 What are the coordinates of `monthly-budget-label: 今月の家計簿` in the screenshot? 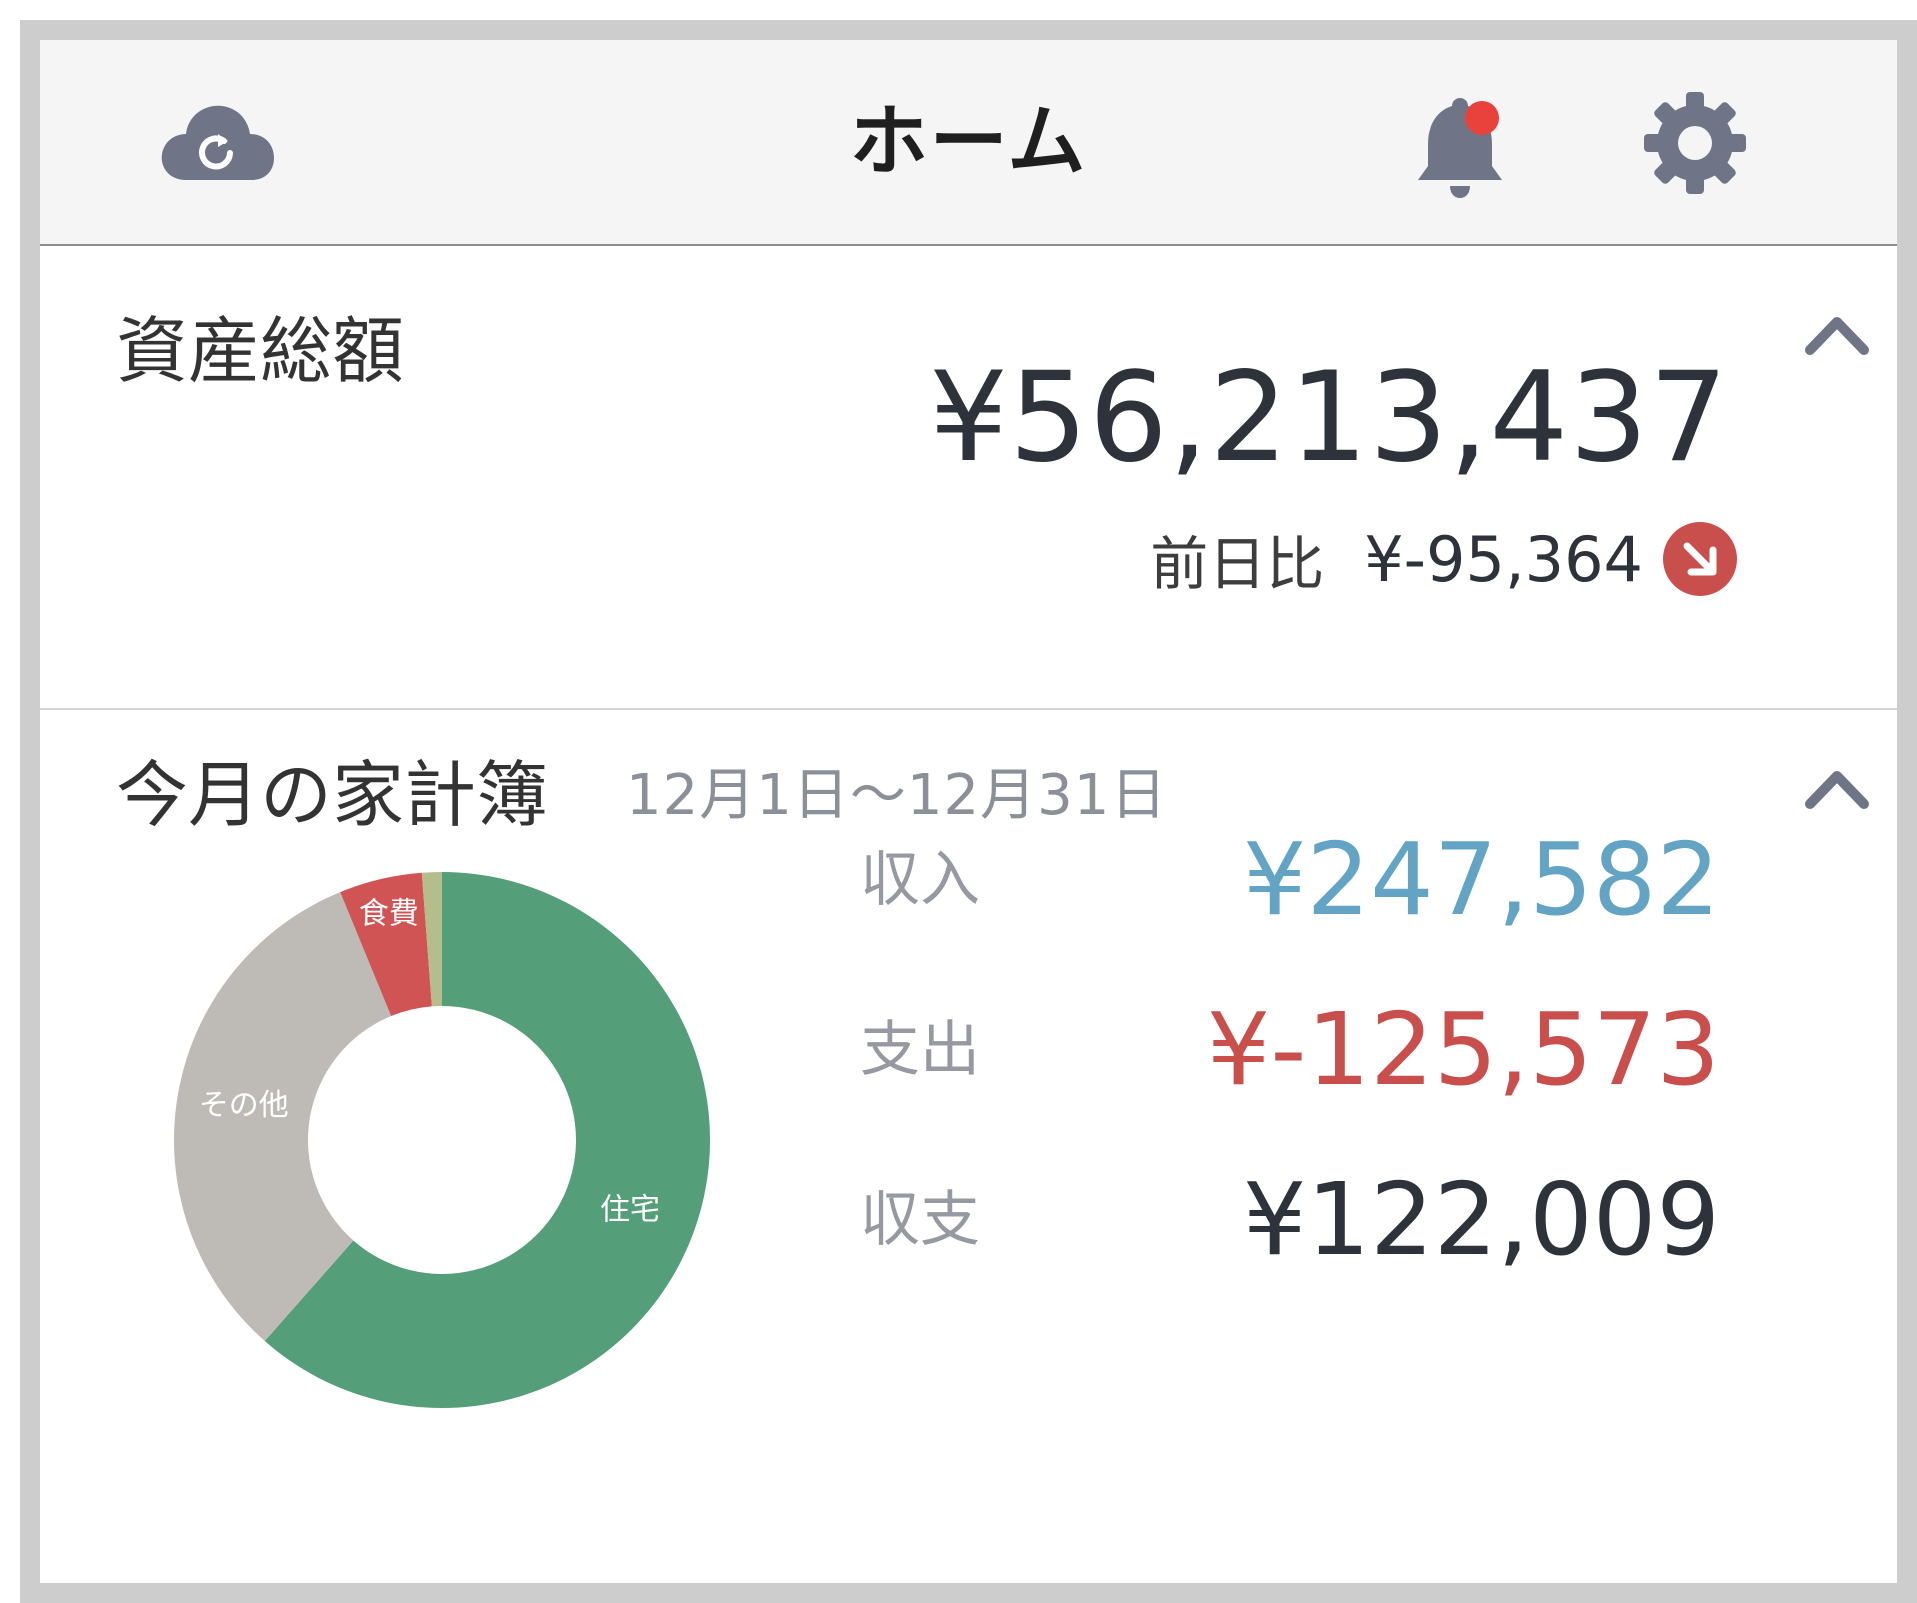 It's located at (332, 795).